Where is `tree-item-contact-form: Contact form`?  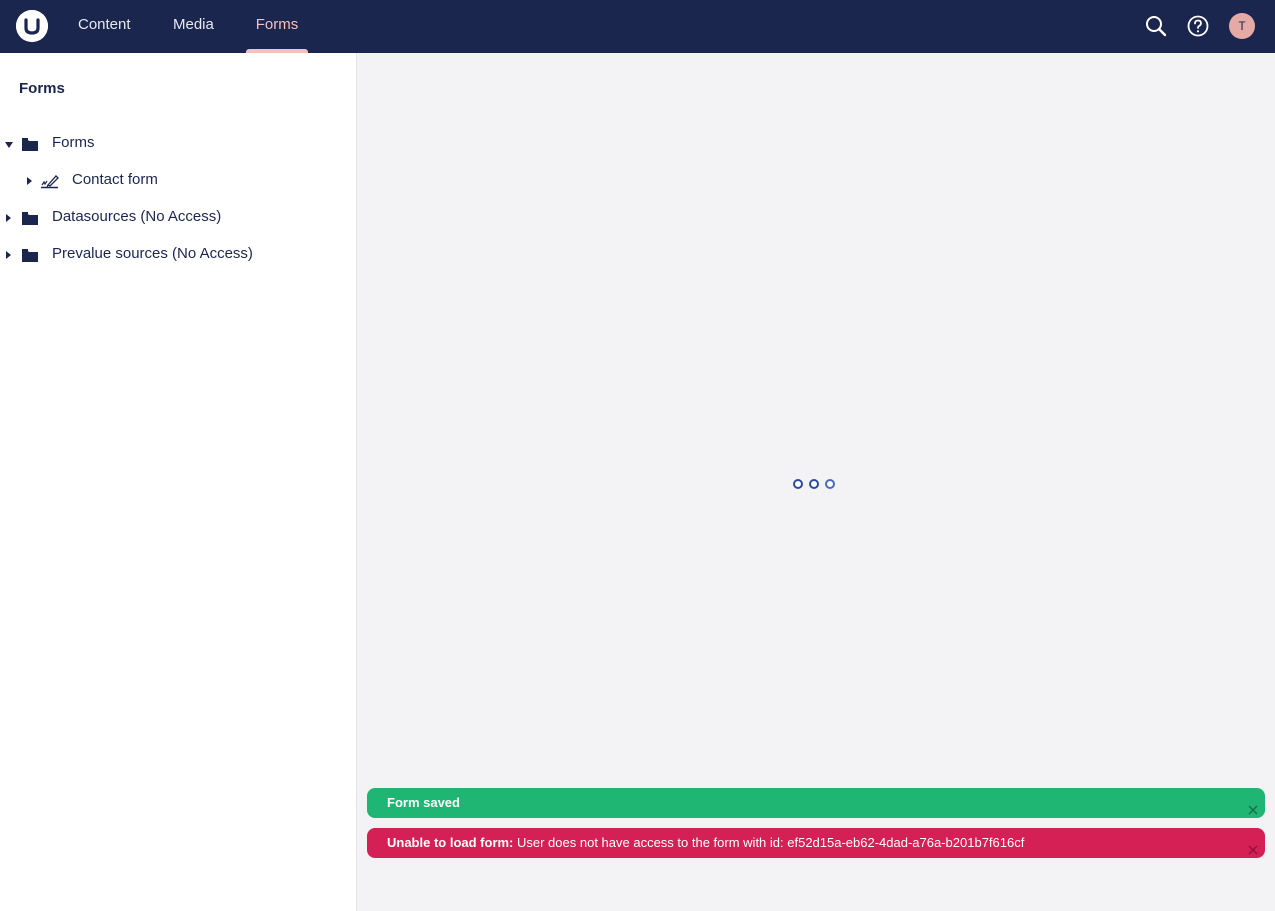 tree-item-contact-form: Contact form is located at coordinates (178, 182).